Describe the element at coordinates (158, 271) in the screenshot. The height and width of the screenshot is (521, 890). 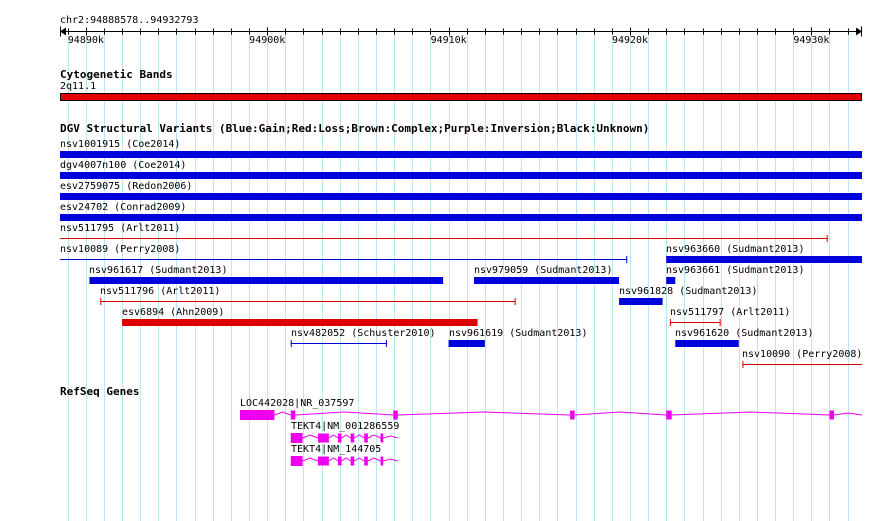
I see `dgv-feature-label: nsv961617 (Sudmant2013)` at that location.